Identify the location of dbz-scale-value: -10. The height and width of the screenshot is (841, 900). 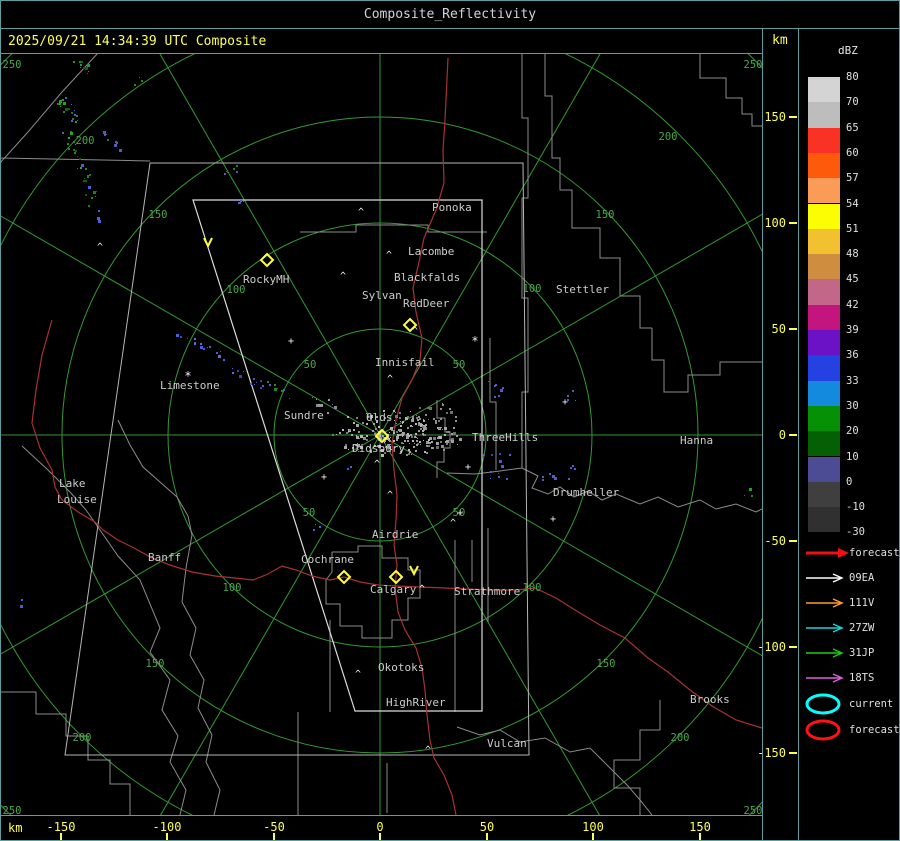
(855, 507).